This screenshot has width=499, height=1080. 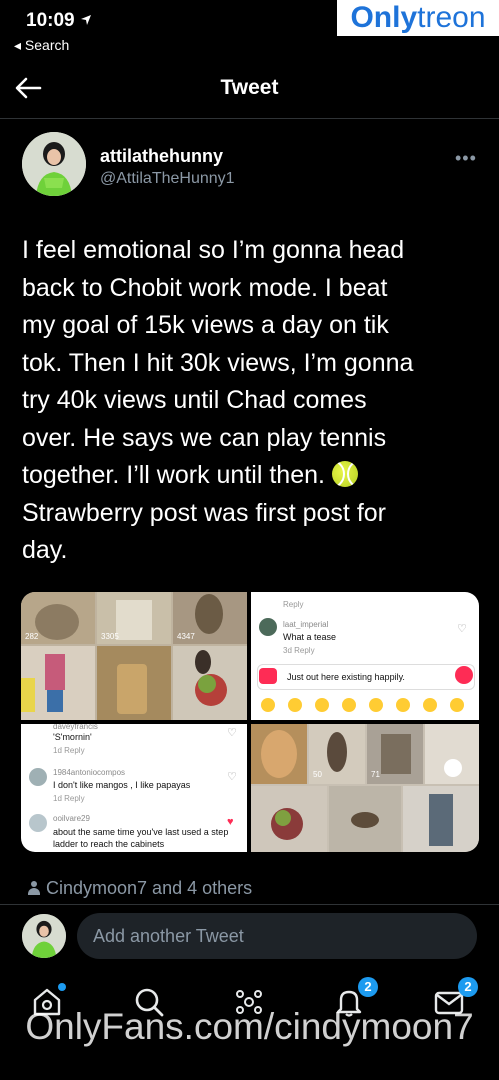 I want to click on tweet-text-part2: Strawberry post was first post for day., so click(x=204, y=531).